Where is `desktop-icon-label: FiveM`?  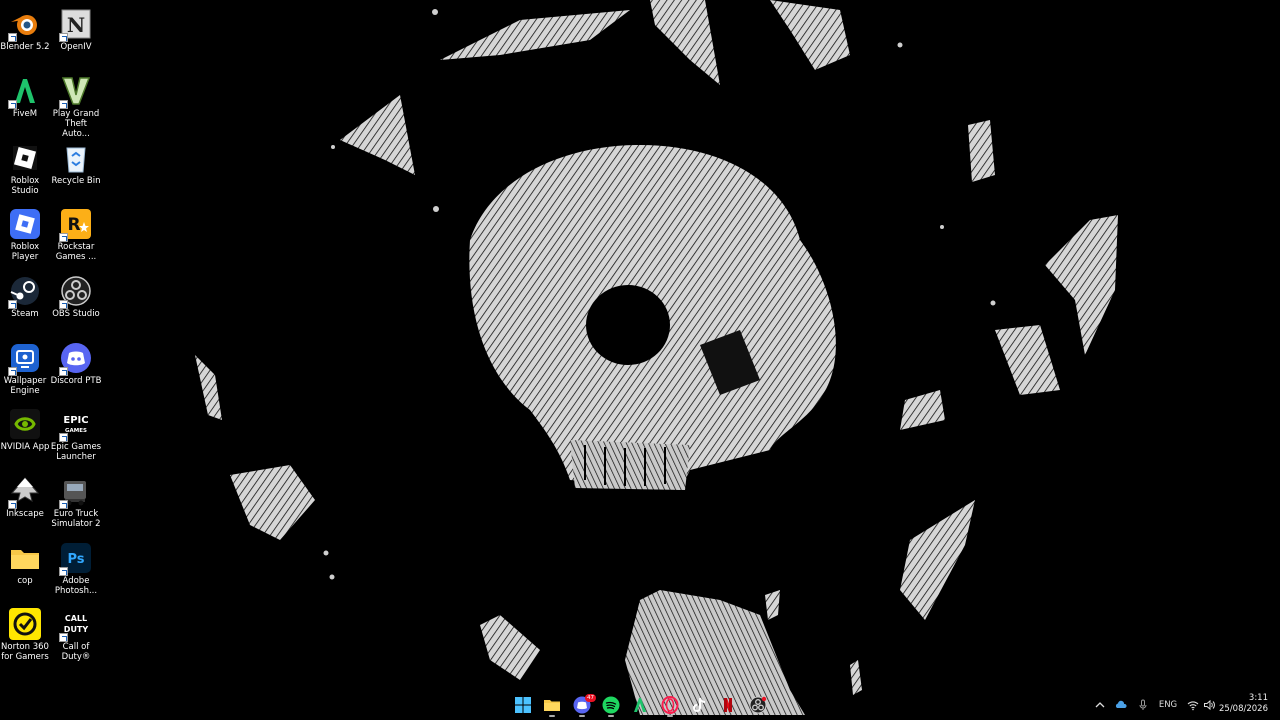 desktop-icon-label: FiveM is located at coordinates (25, 114).